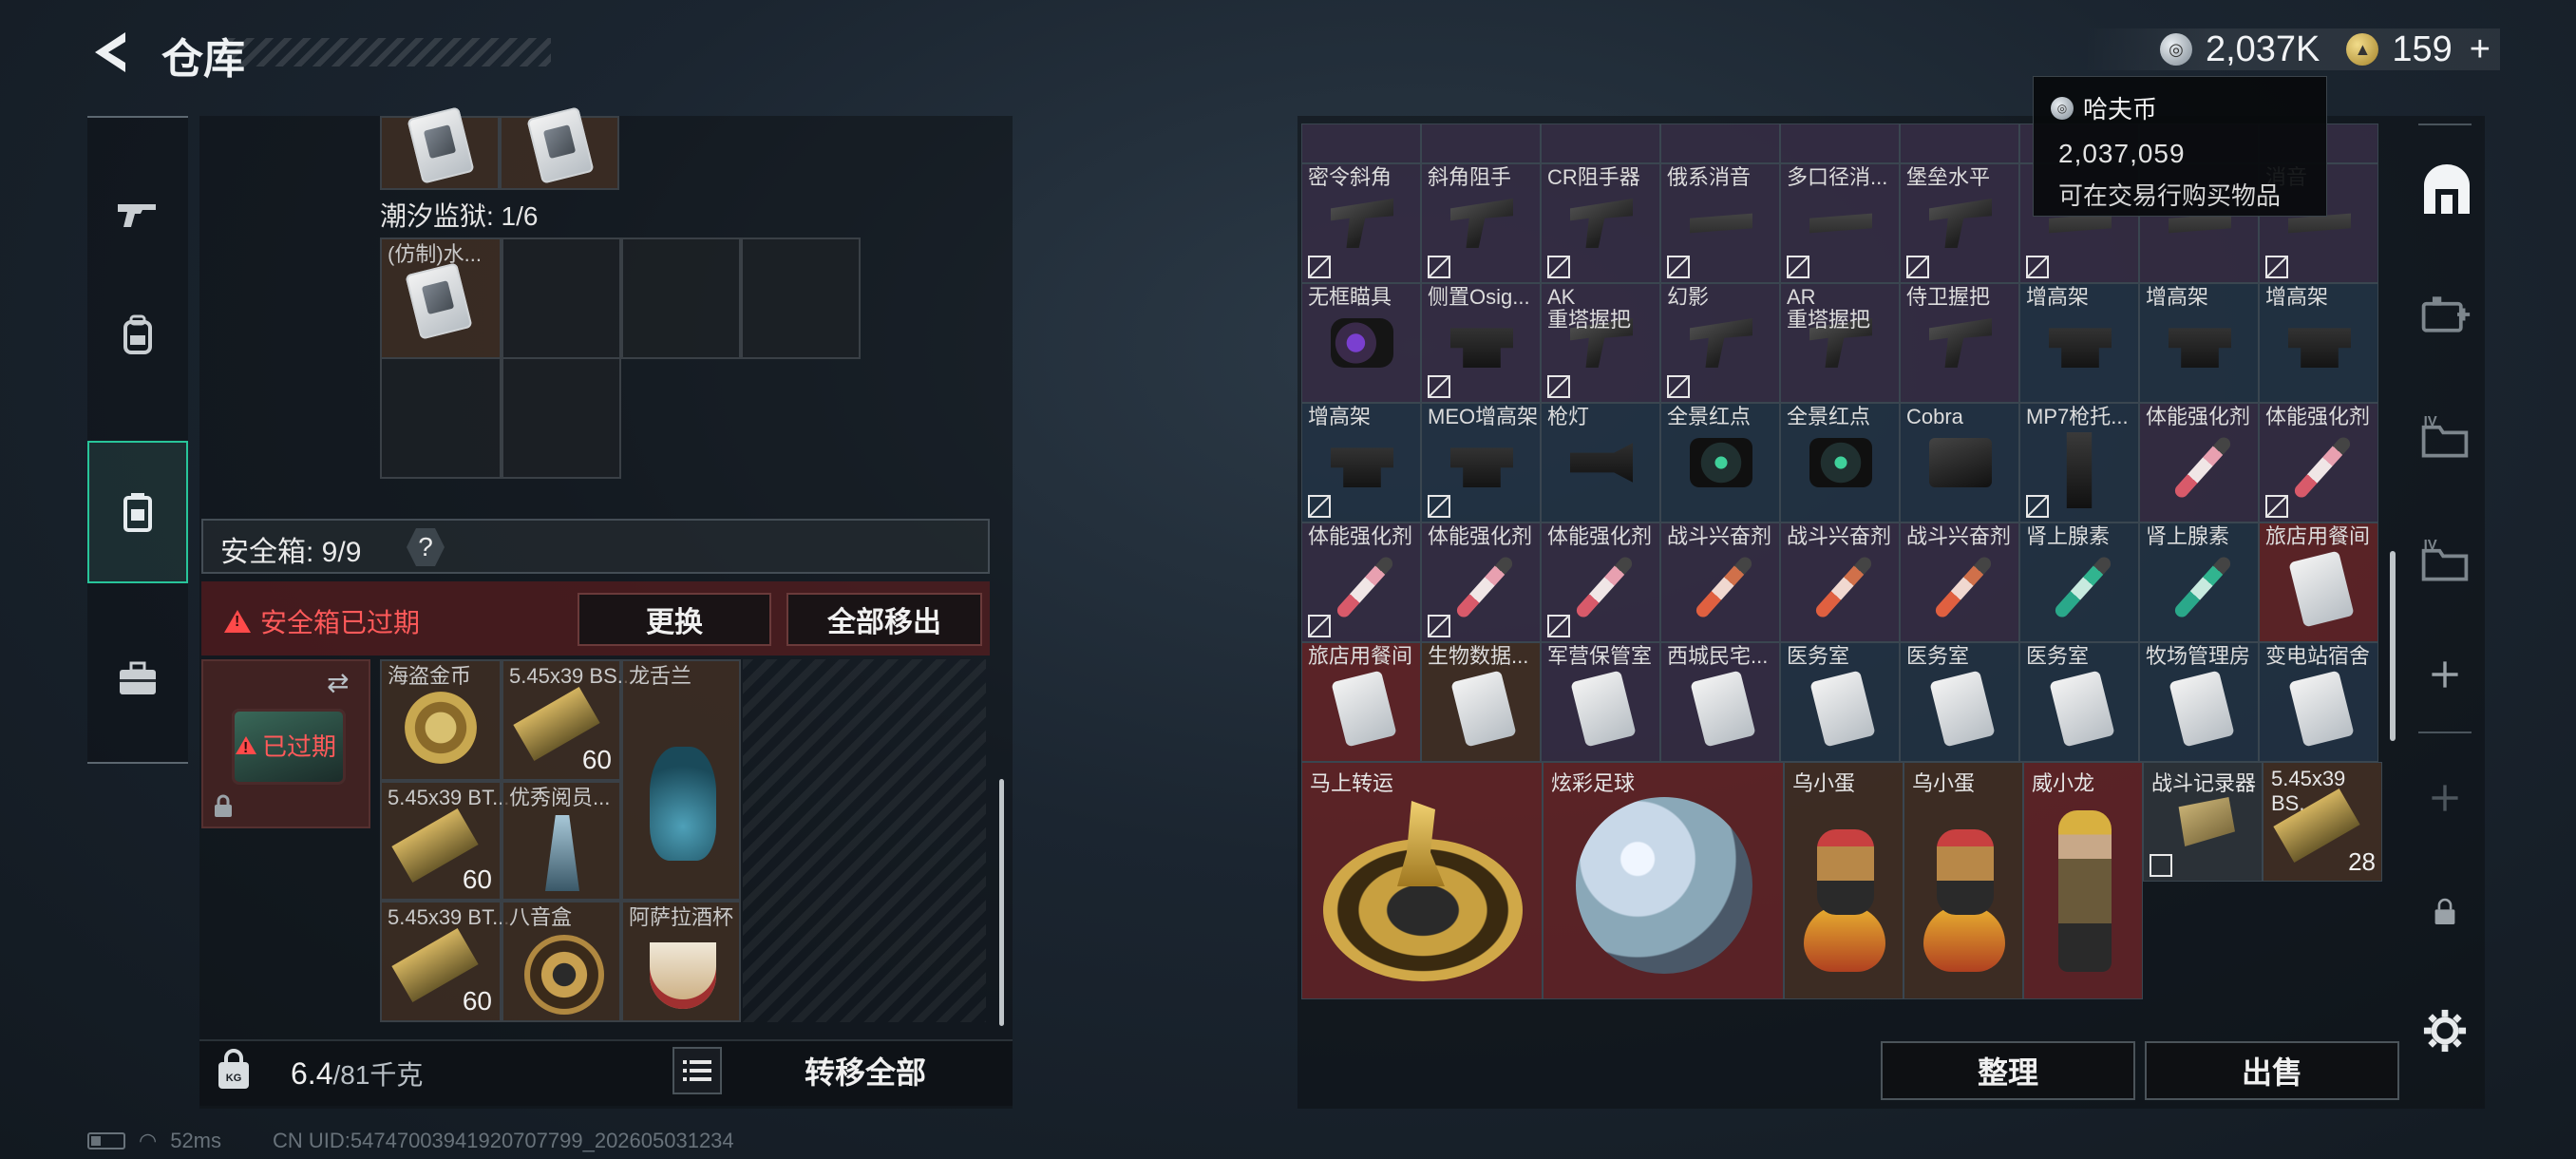  I want to click on nav-container, so click(137, 512).